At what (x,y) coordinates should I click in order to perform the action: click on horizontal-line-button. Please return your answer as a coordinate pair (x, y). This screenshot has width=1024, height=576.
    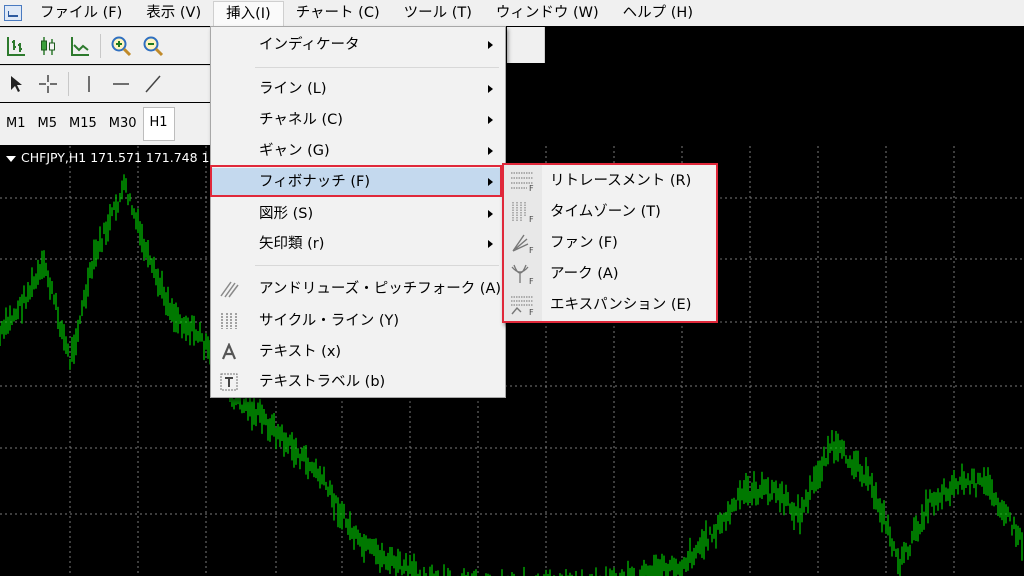
    Looking at the image, I should click on (121, 84).